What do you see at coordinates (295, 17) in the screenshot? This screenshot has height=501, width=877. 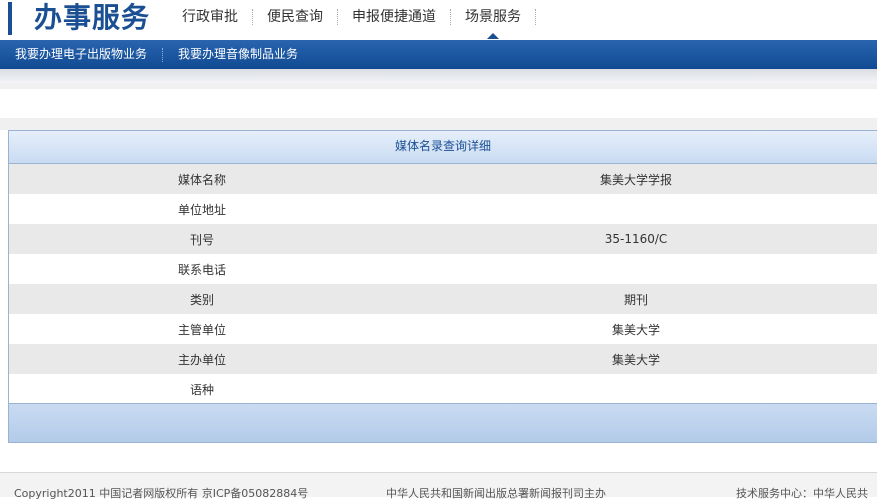 I see `nav-item-public-query: 便民查询` at bounding box center [295, 17].